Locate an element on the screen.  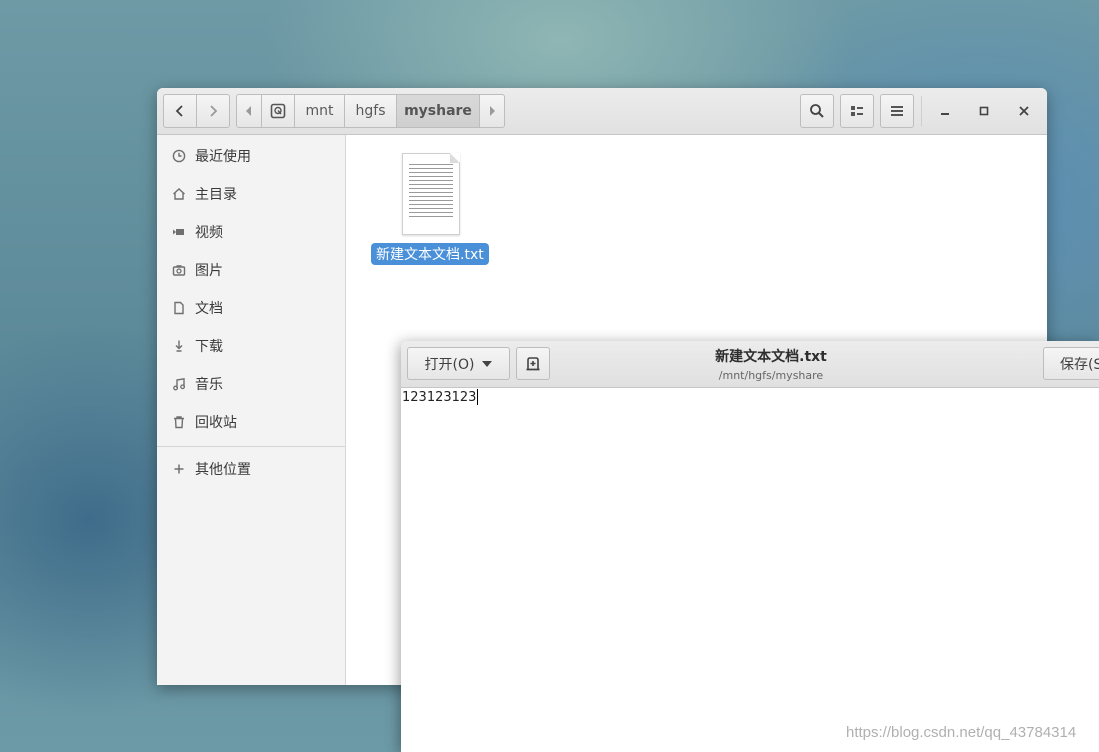
document-title: 新建文本文档.txt is located at coordinates (771, 357).